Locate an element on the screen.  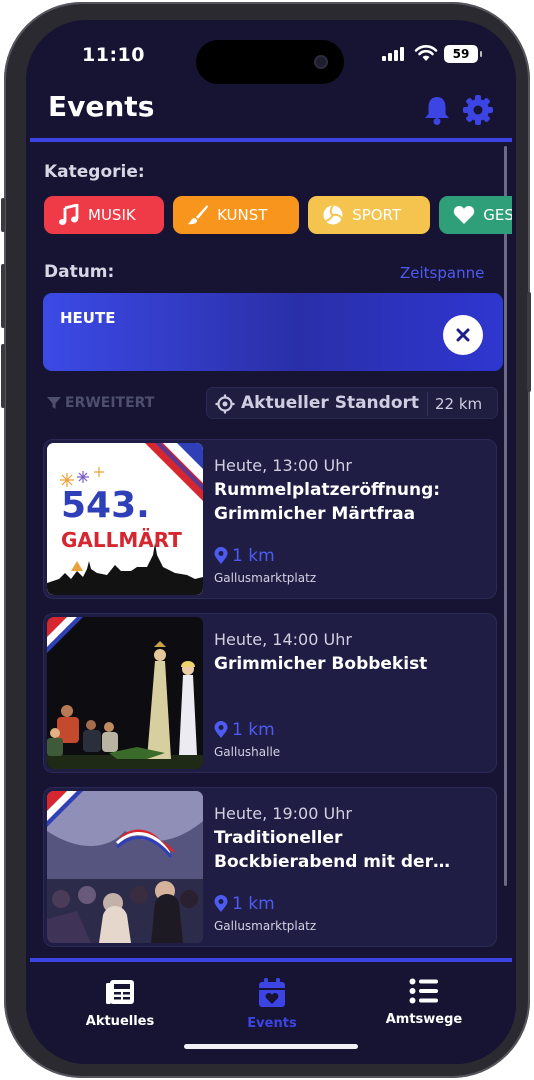
chip-musik: MUSIK is located at coordinates (104, 215).